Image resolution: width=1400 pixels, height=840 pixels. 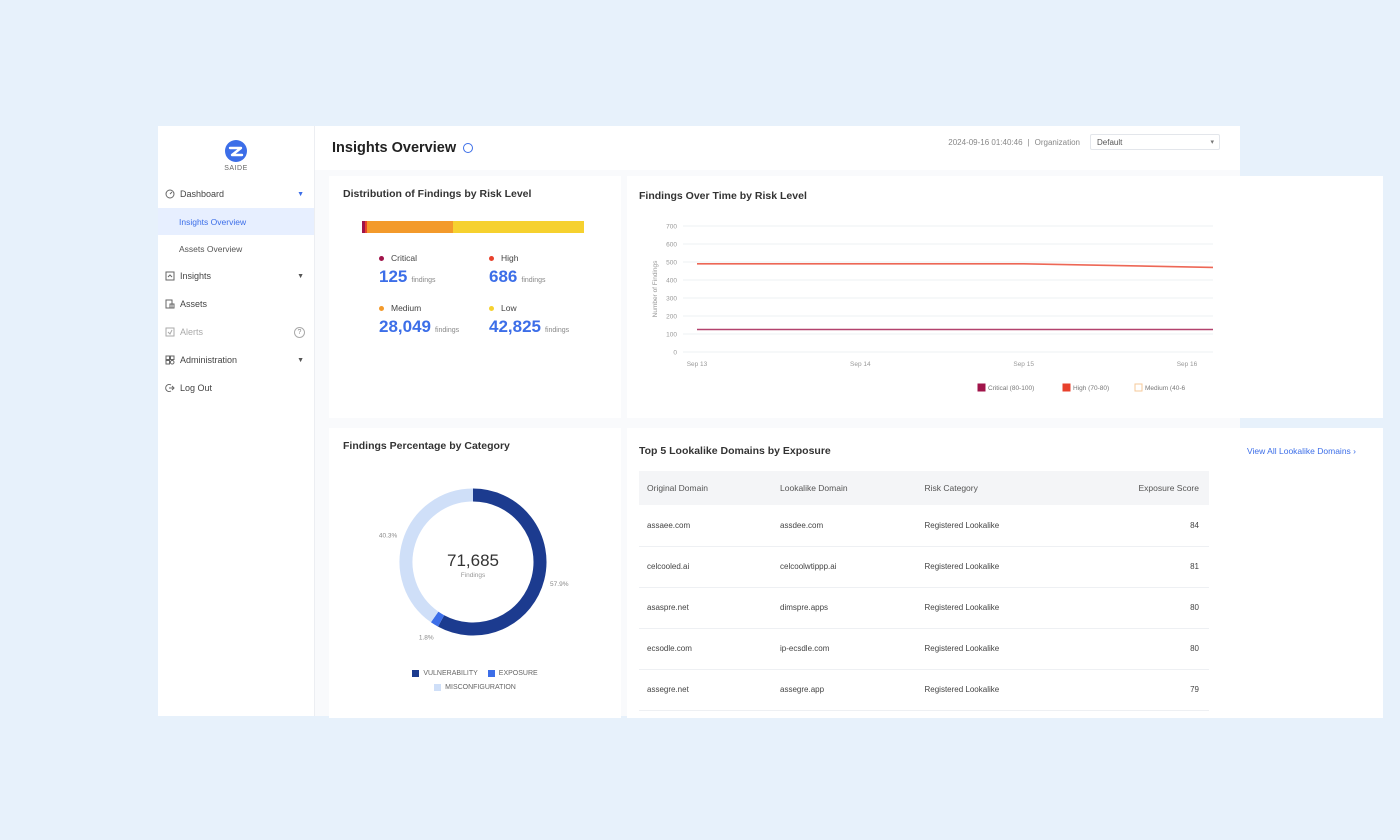 I want to click on column-header: Lookalike Domain, so click(x=844, y=488).